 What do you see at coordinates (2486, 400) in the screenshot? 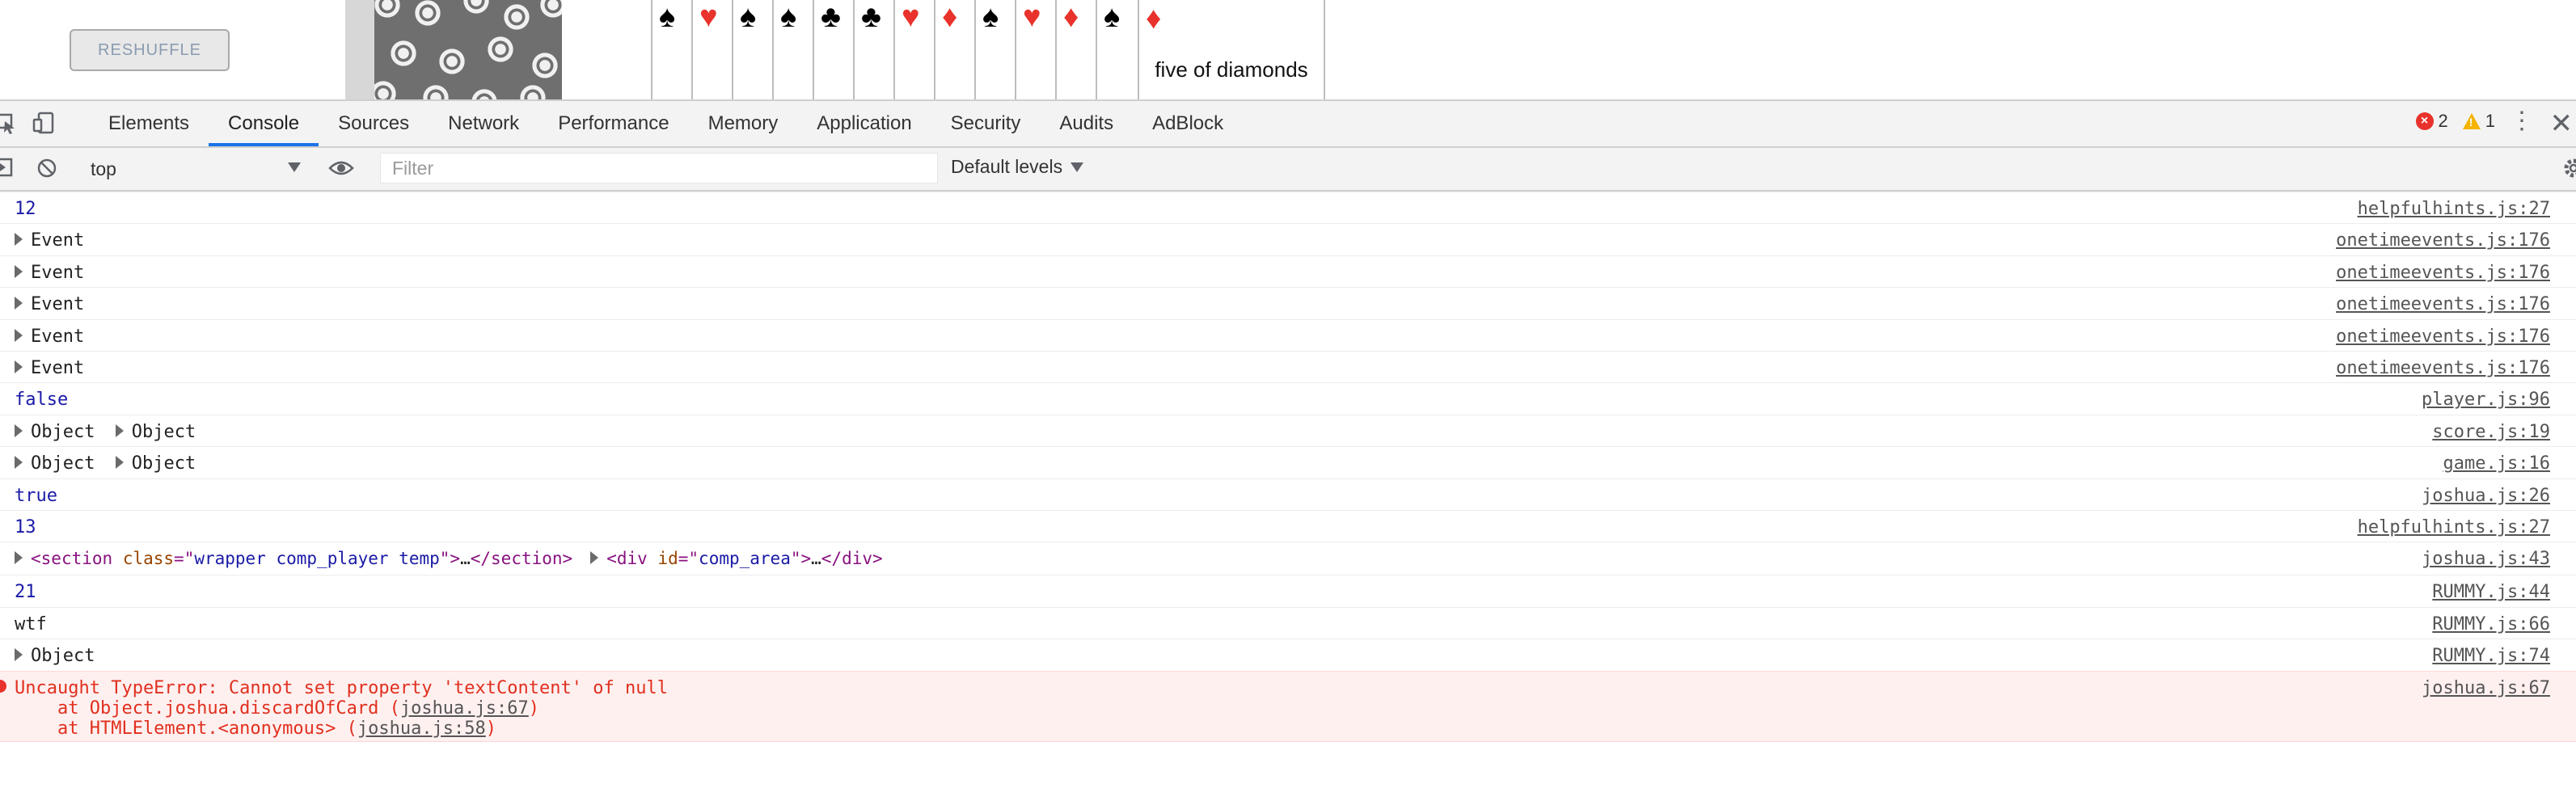
I see `source-link: player.js:96` at bounding box center [2486, 400].